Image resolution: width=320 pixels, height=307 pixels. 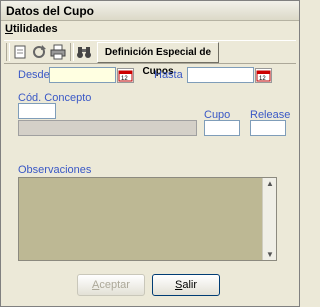 What do you see at coordinates (82, 75) in the screenshot?
I see `desde-field` at bounding box center [82, 75].